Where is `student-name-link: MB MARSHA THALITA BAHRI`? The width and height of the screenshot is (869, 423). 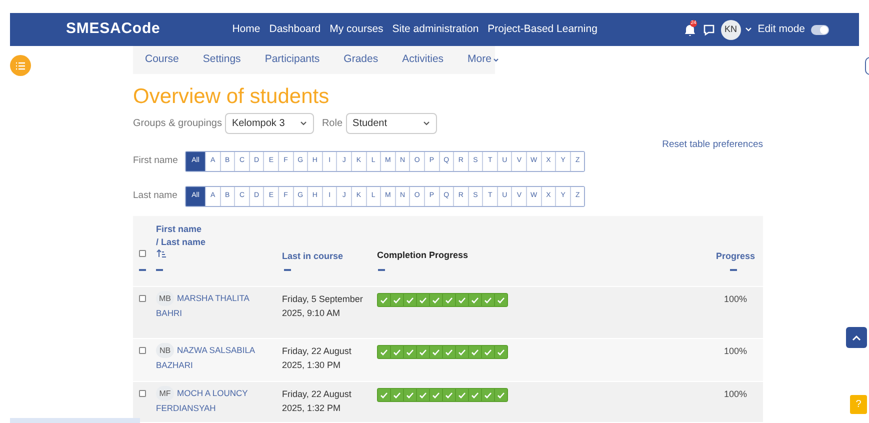
student-name-link: MB MARSHA THALITA BAHRI is located at coordinates (211, 306).